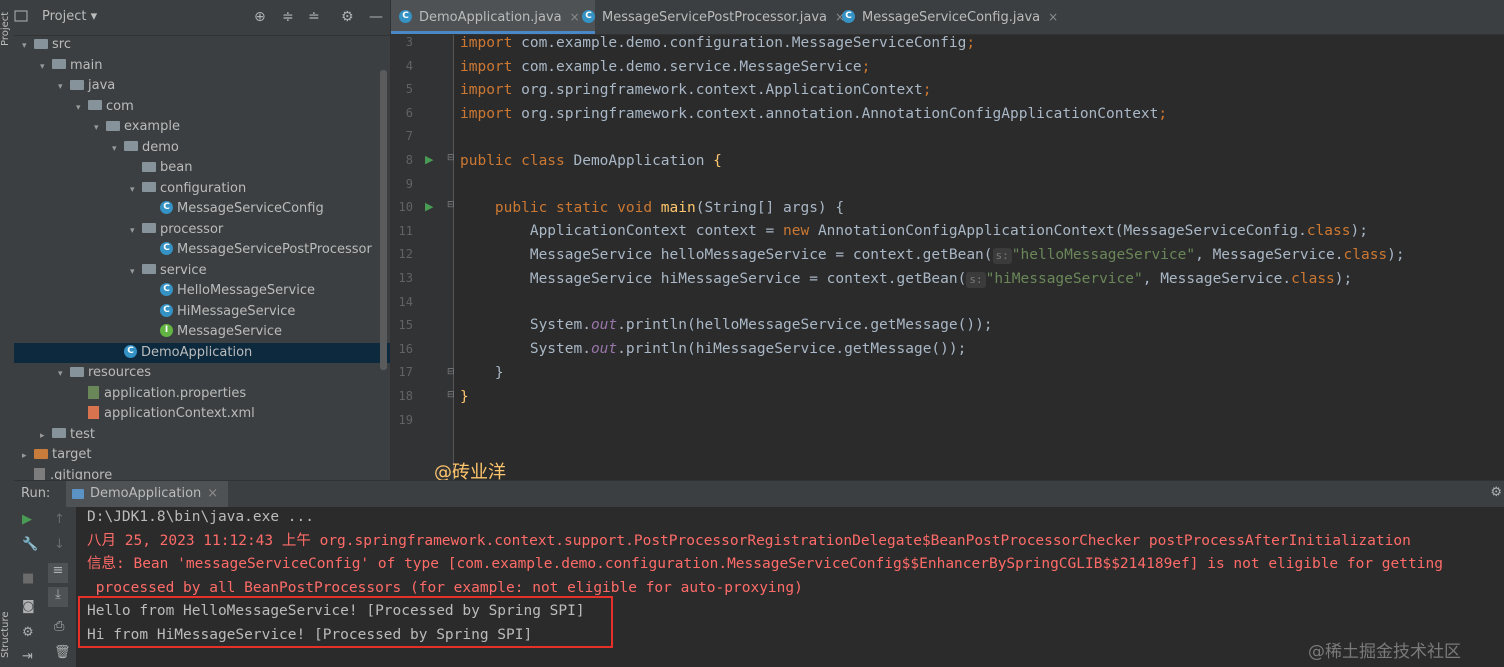 The width and height of the screenshot is (1504, 667). I want to click on parameter-hint: s:, so click(1002, 256).